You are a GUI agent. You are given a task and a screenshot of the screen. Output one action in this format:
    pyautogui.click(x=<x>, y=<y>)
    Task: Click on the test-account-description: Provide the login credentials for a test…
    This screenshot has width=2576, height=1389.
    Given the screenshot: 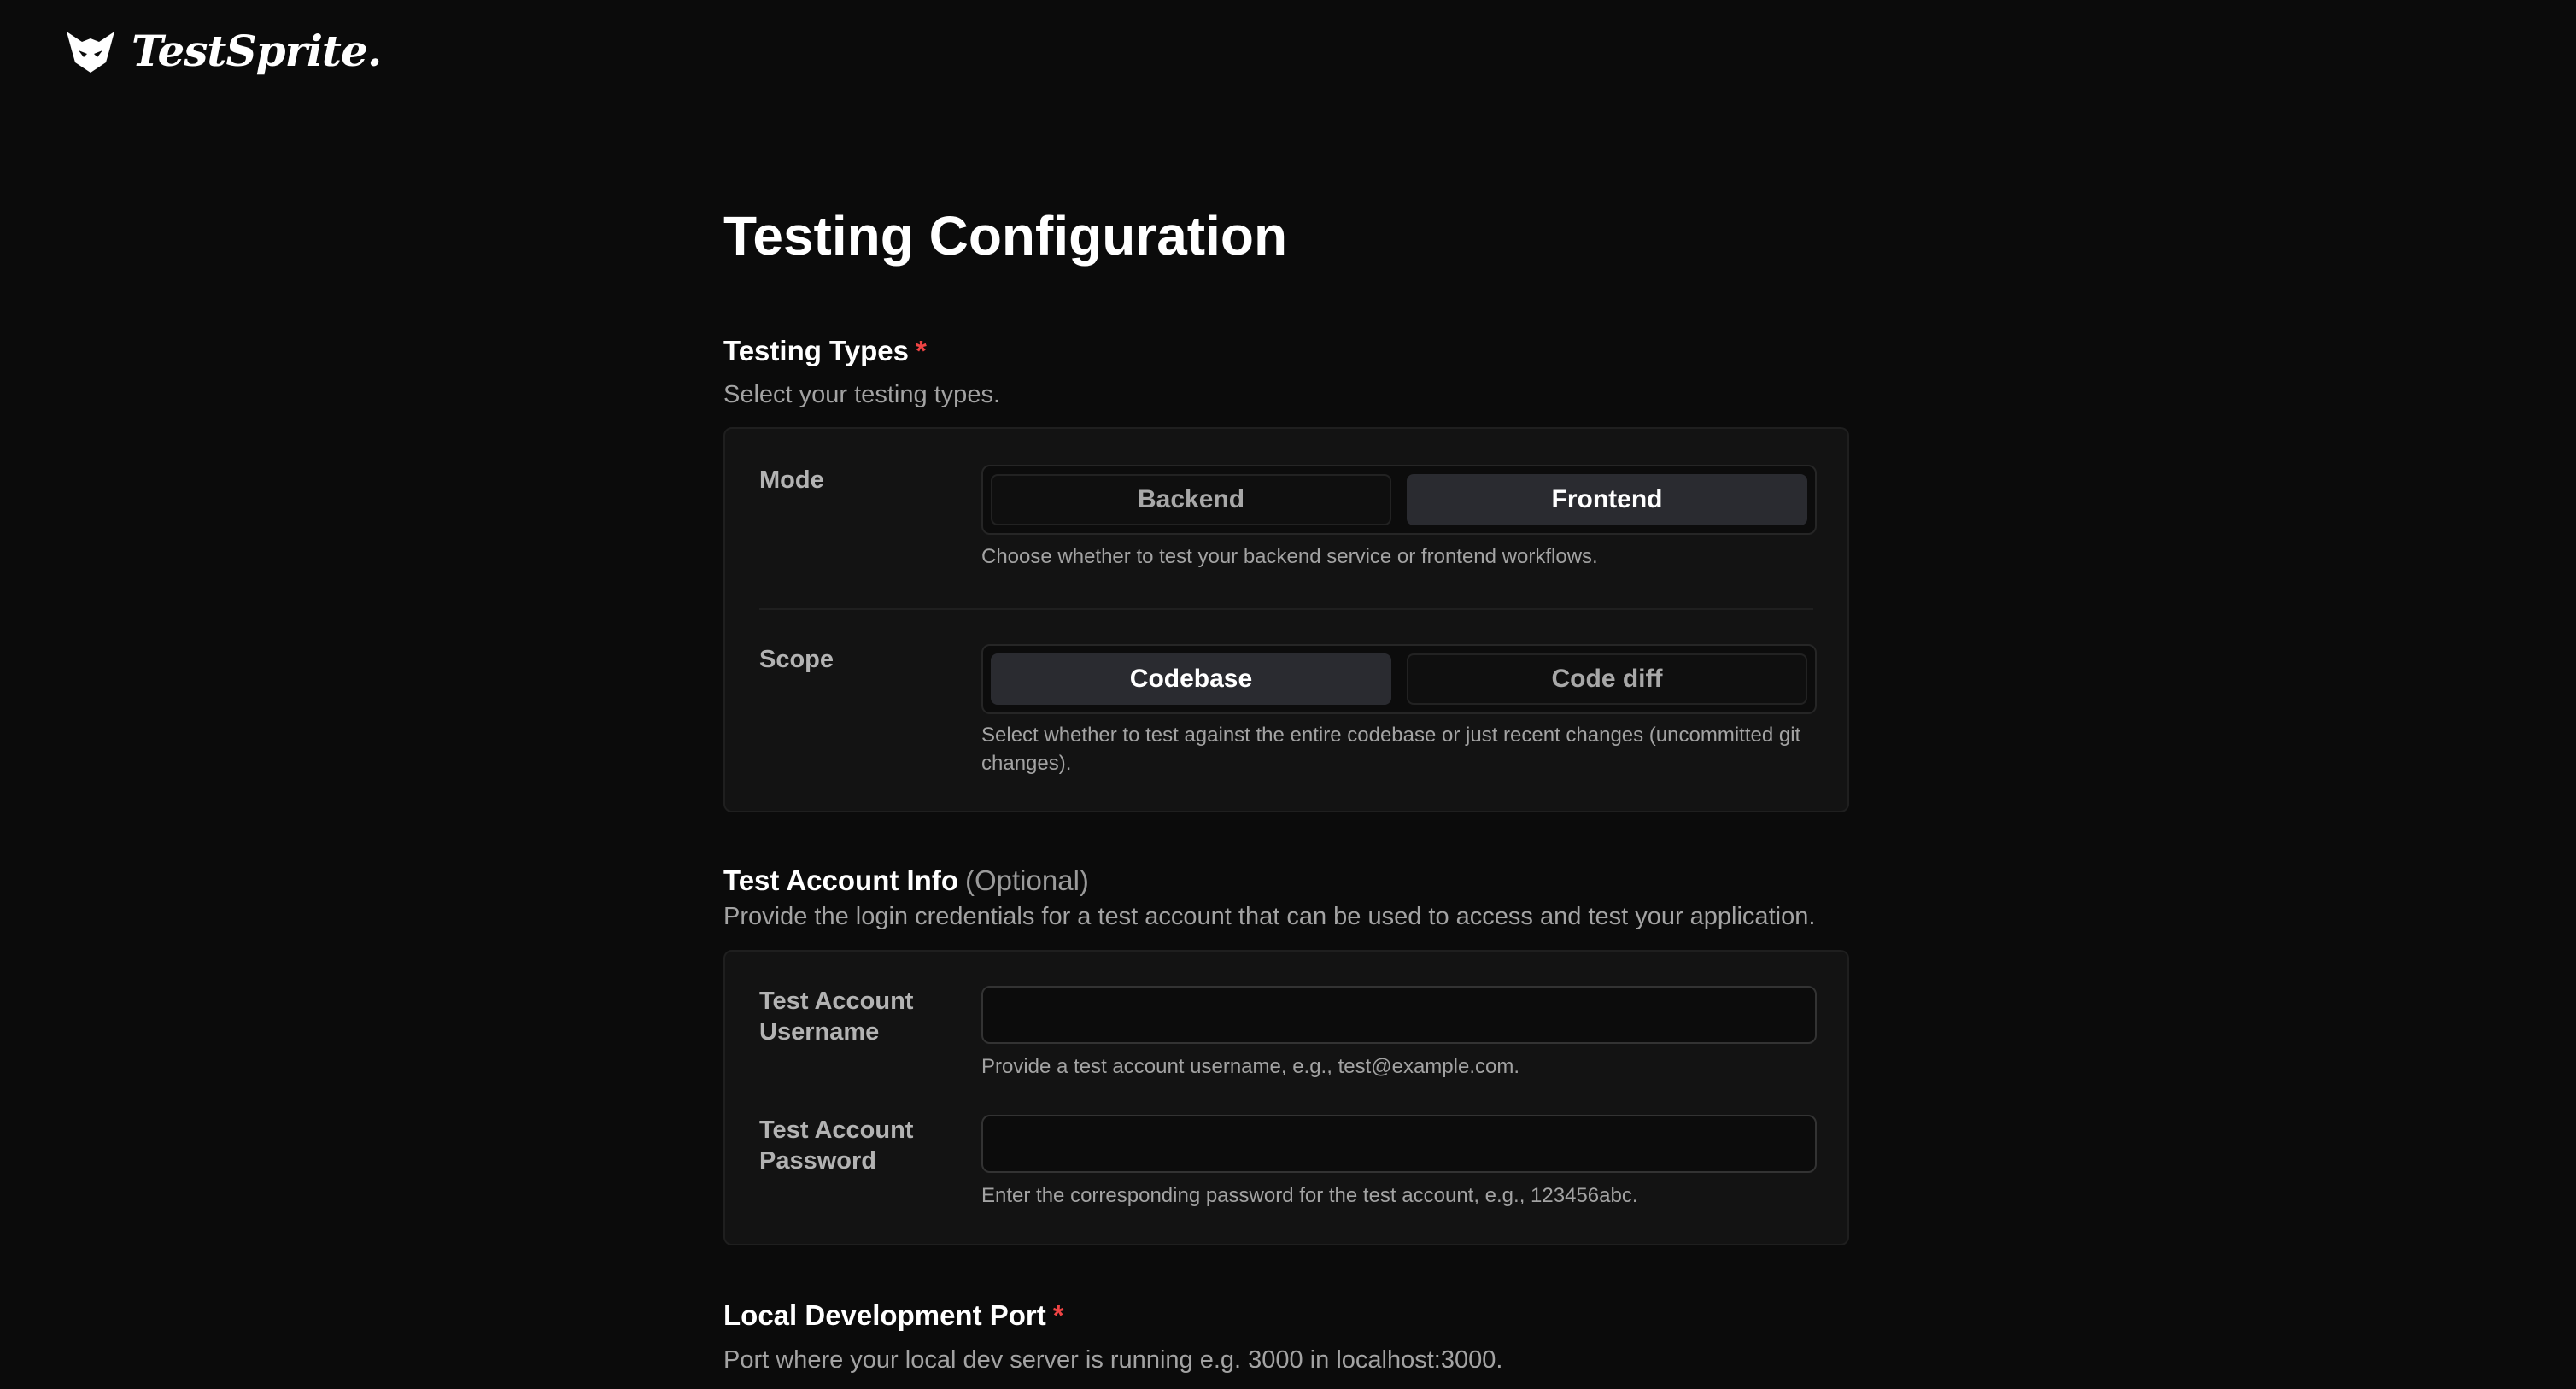 What is the action you would take?
    pyautogui.click(x=1269, y=916)
    